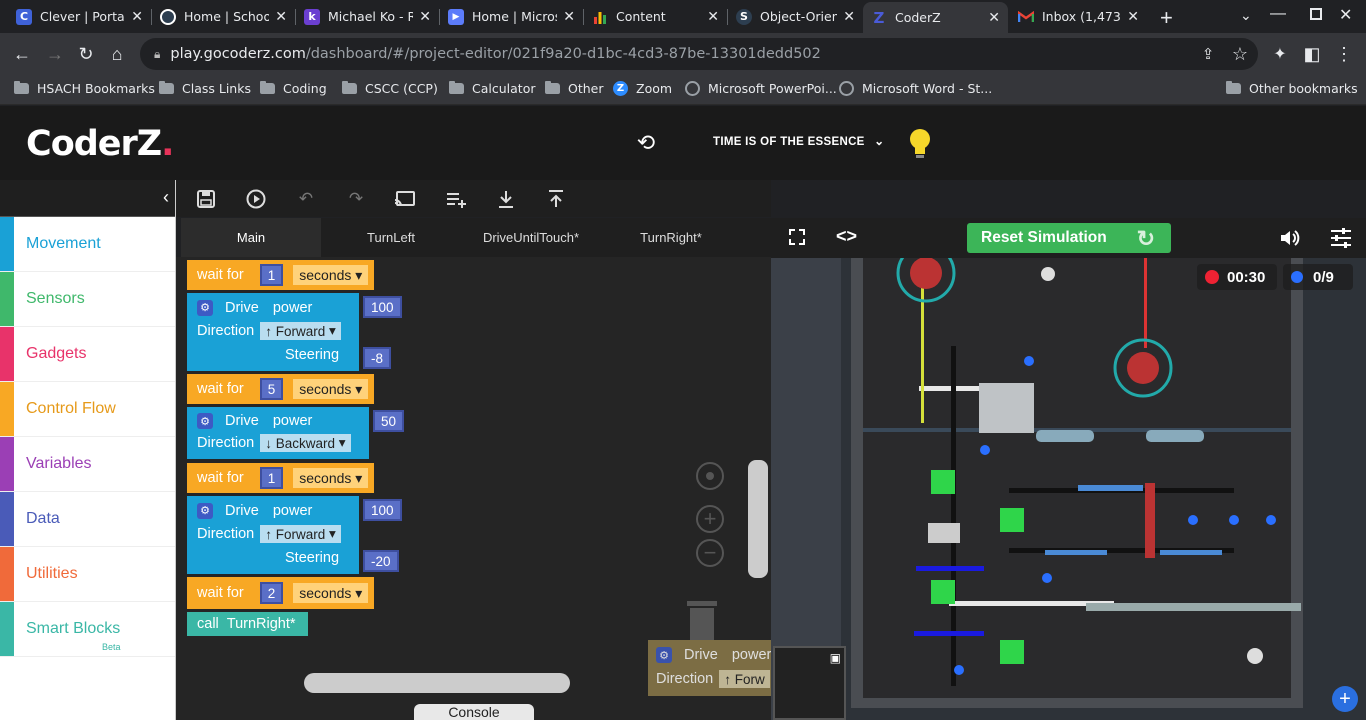  I want to click on tab-search-icon: ⌄, so click(1246, 15).